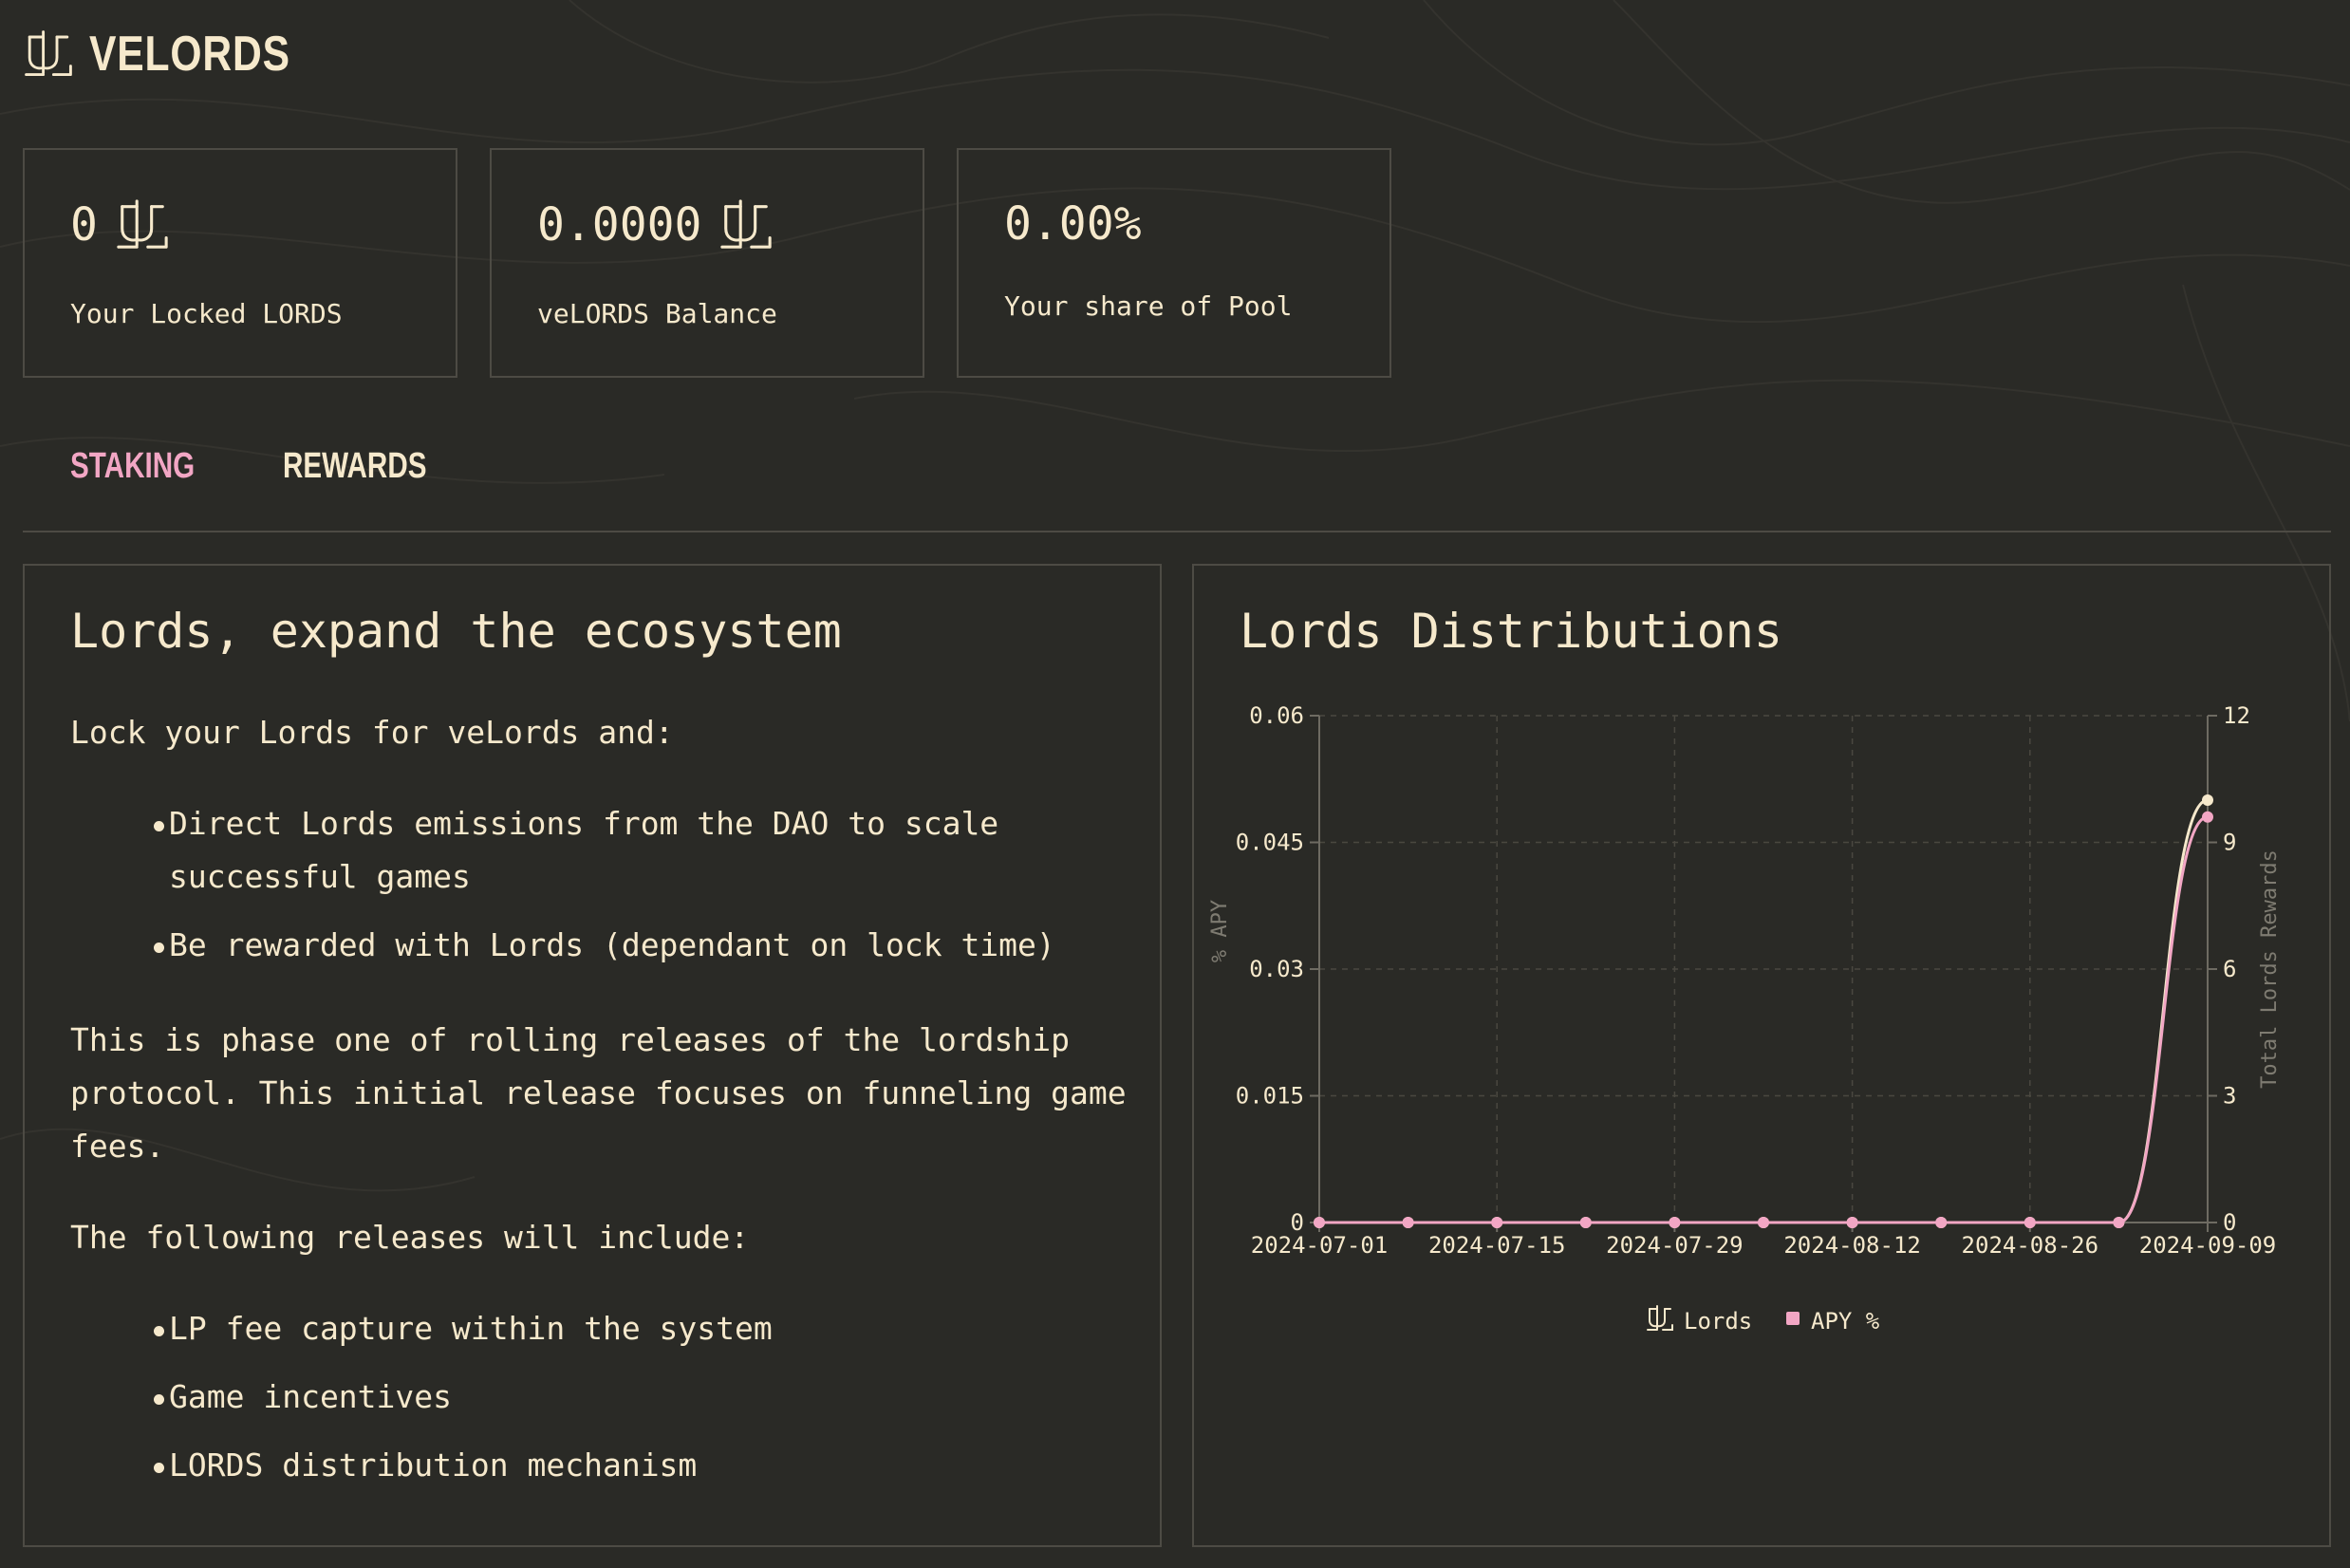  Describe the element at coordinates (133, 466) in the screenshot. I see `tab-staking: STAKING` at that location.